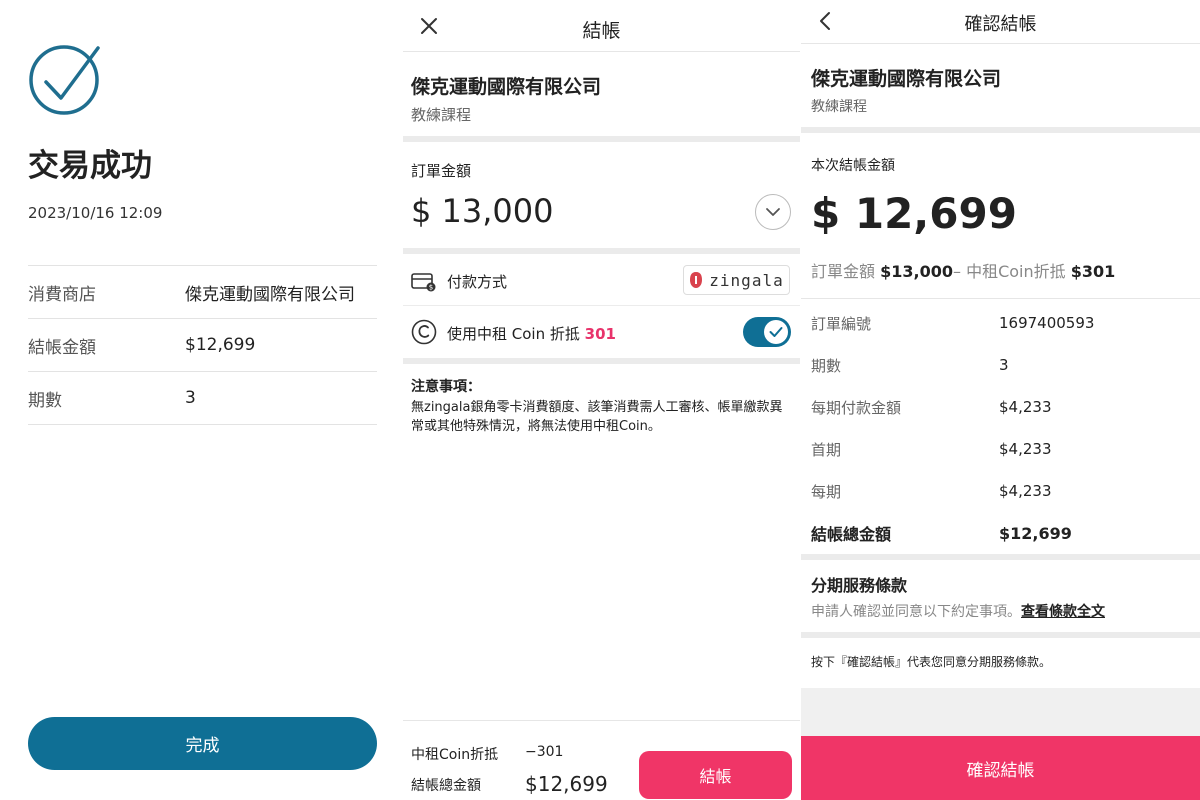 The width and height of the screenshot is (1200, 800). What do you see at coordinates (513, 334) in the screenshot?
I see `coin-label: 使用中租 Coin 折抵` at bounding box center [513, 334].